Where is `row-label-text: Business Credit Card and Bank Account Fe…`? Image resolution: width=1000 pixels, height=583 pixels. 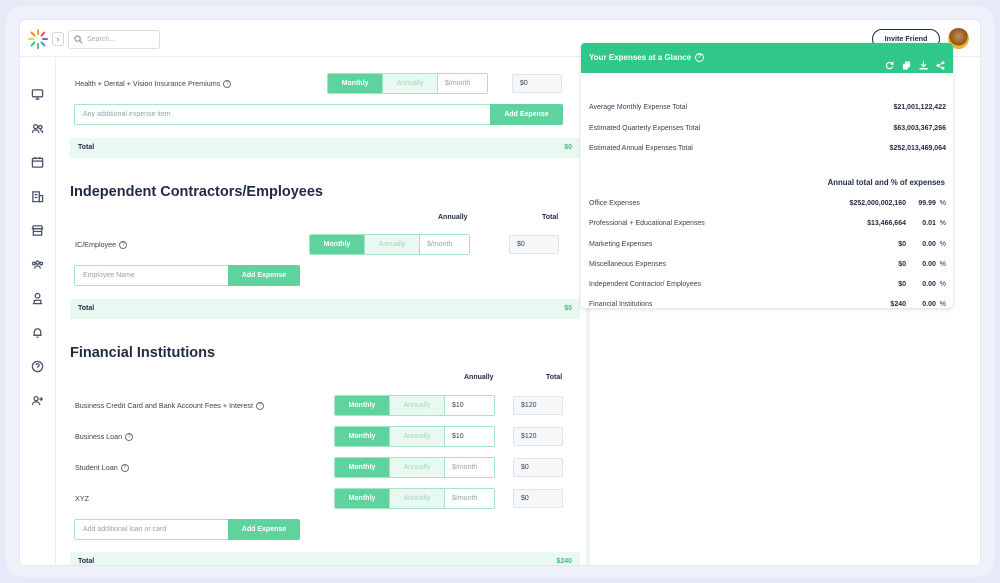 row-label-text: Business Credit Card and Bank Account Fe… is located at coordinates (164, 405).